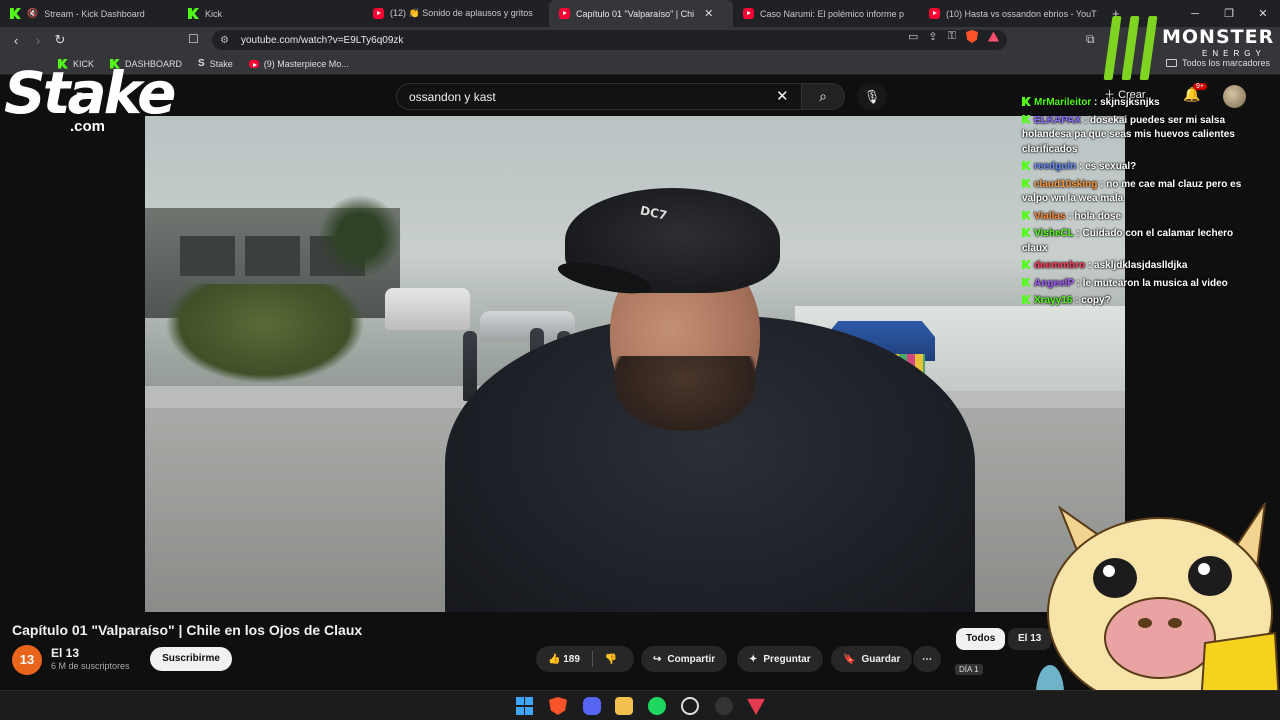 The height and width of the screenshot is (720, 1280). I want to click on cat-eye-right, so click(1210, 576).